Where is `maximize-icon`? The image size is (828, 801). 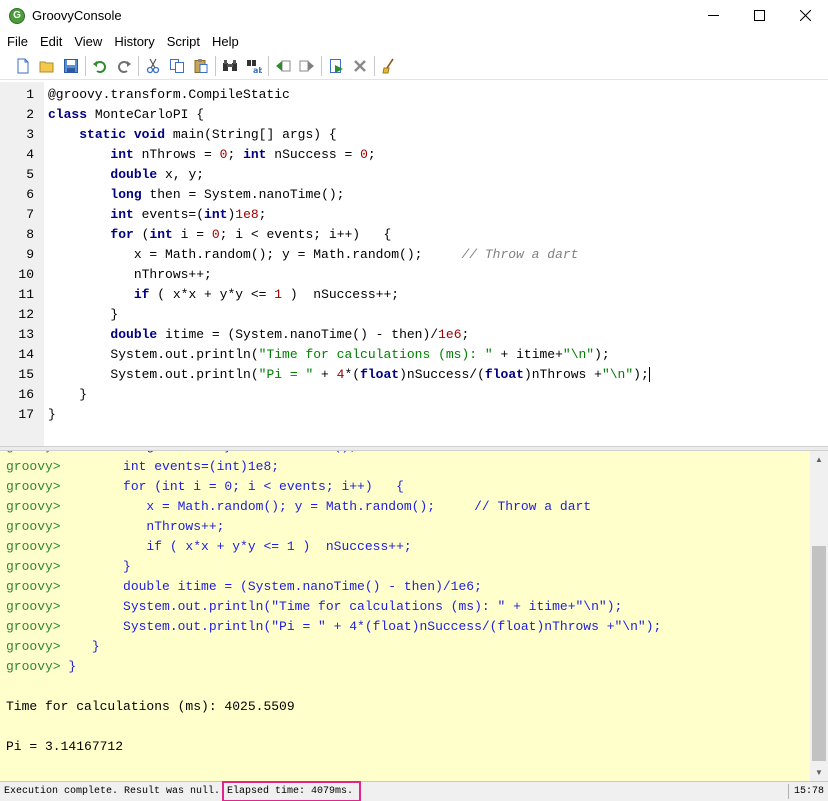 maximize-icon is located at coordinates (759, 15).